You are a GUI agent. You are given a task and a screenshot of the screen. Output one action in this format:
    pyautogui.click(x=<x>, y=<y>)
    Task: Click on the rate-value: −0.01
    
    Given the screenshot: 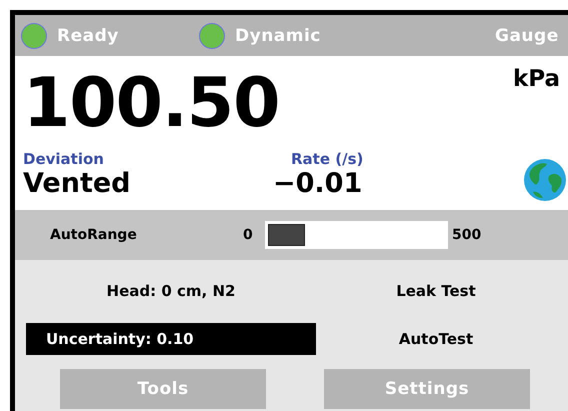 What is the action you would take?
    pyautogui.click(x=317, y=184)
    